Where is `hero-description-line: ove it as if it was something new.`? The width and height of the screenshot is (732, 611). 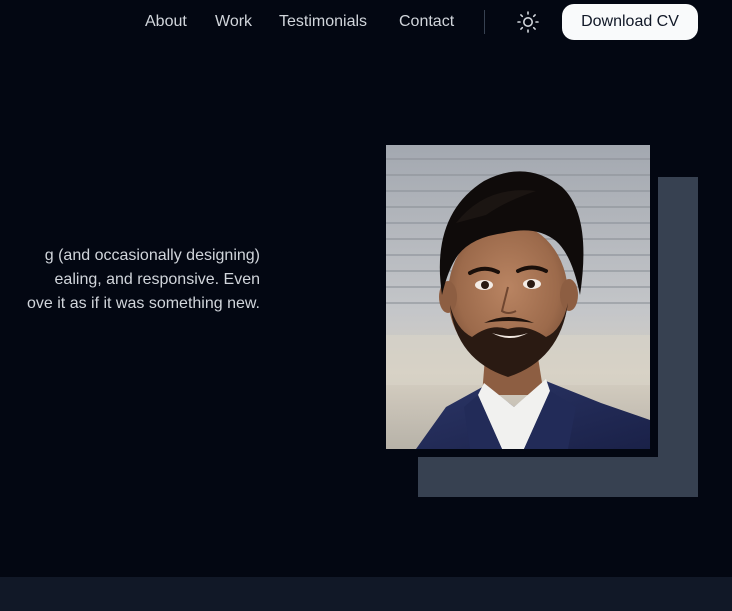 hero-description-line: ove it as if it was something new. is located at coordinates (143, 303).